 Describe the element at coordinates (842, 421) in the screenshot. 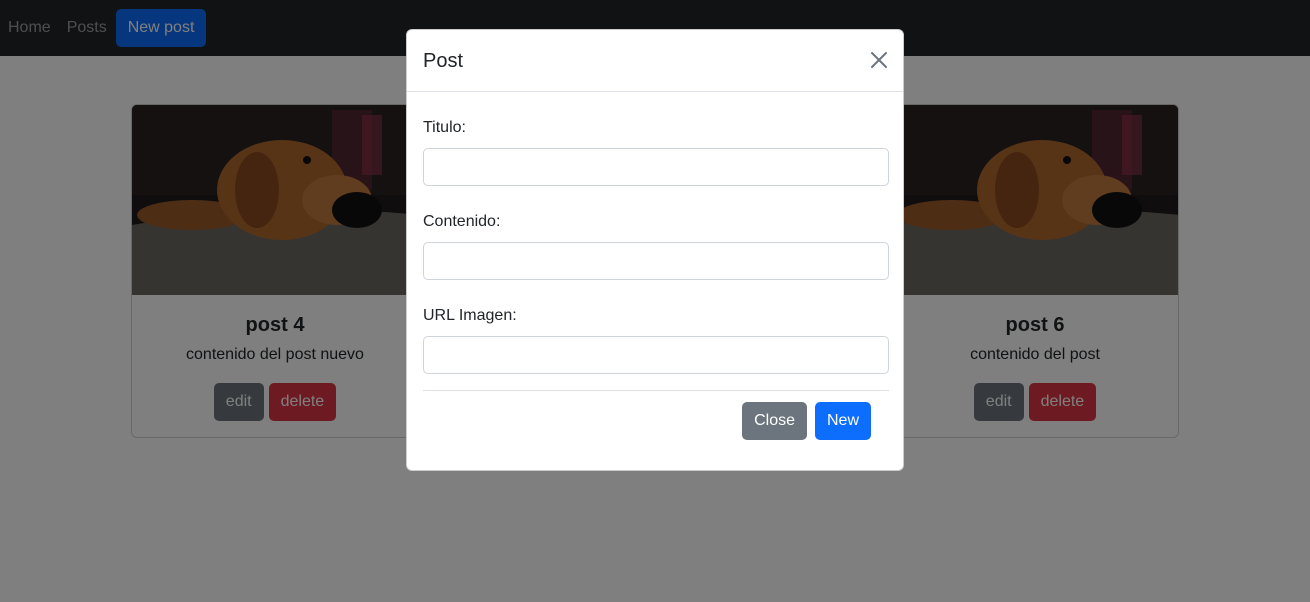

I see `new-button: New` at that location.